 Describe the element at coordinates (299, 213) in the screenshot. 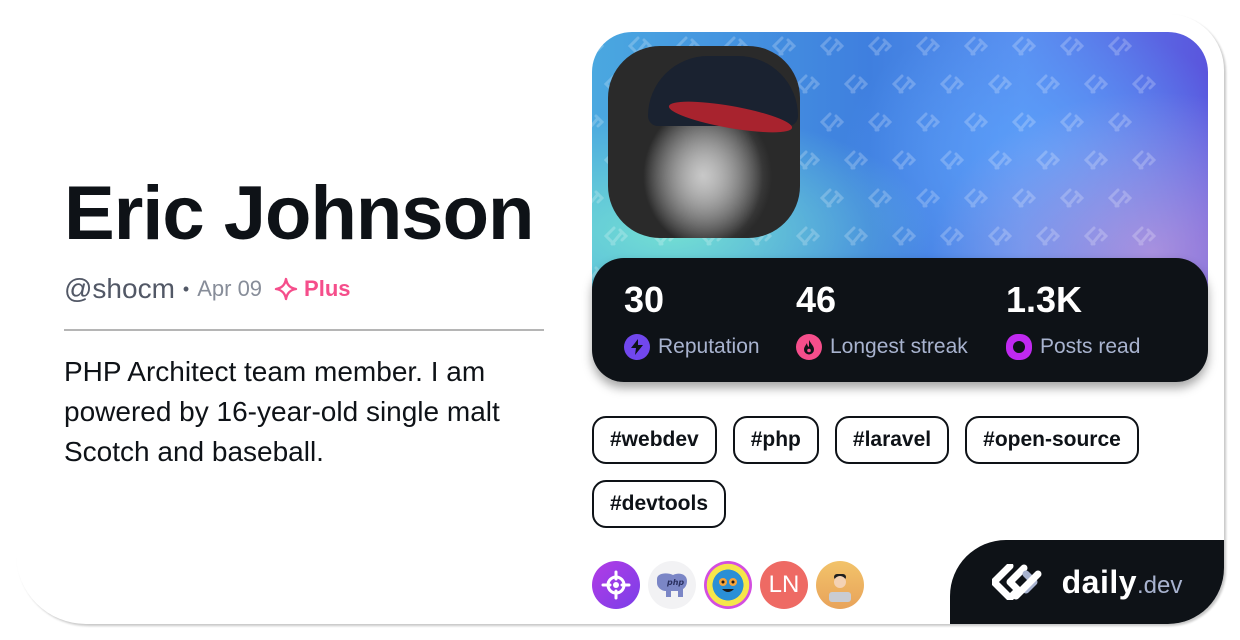

I see `profile-name: Eric Johnson` at that location.